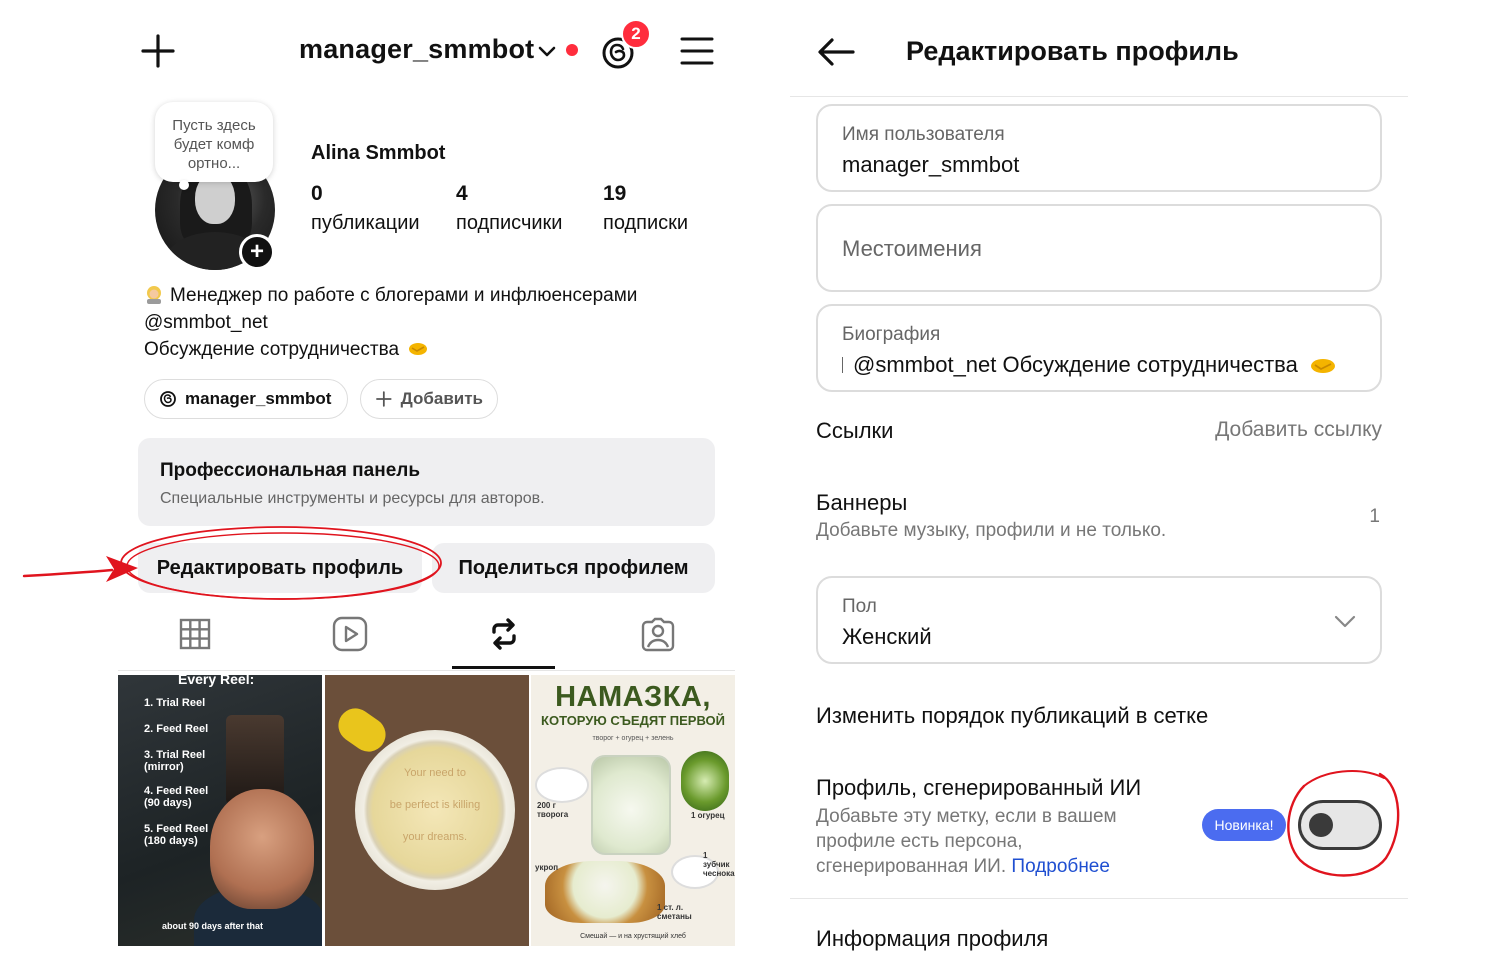 Image resolution: width=1490 pixels, height=980 pixels. What do you see at coordinates (836, 52) in the screenshot?
I see `back-arrow-icon` at bounding box center [836, 52].